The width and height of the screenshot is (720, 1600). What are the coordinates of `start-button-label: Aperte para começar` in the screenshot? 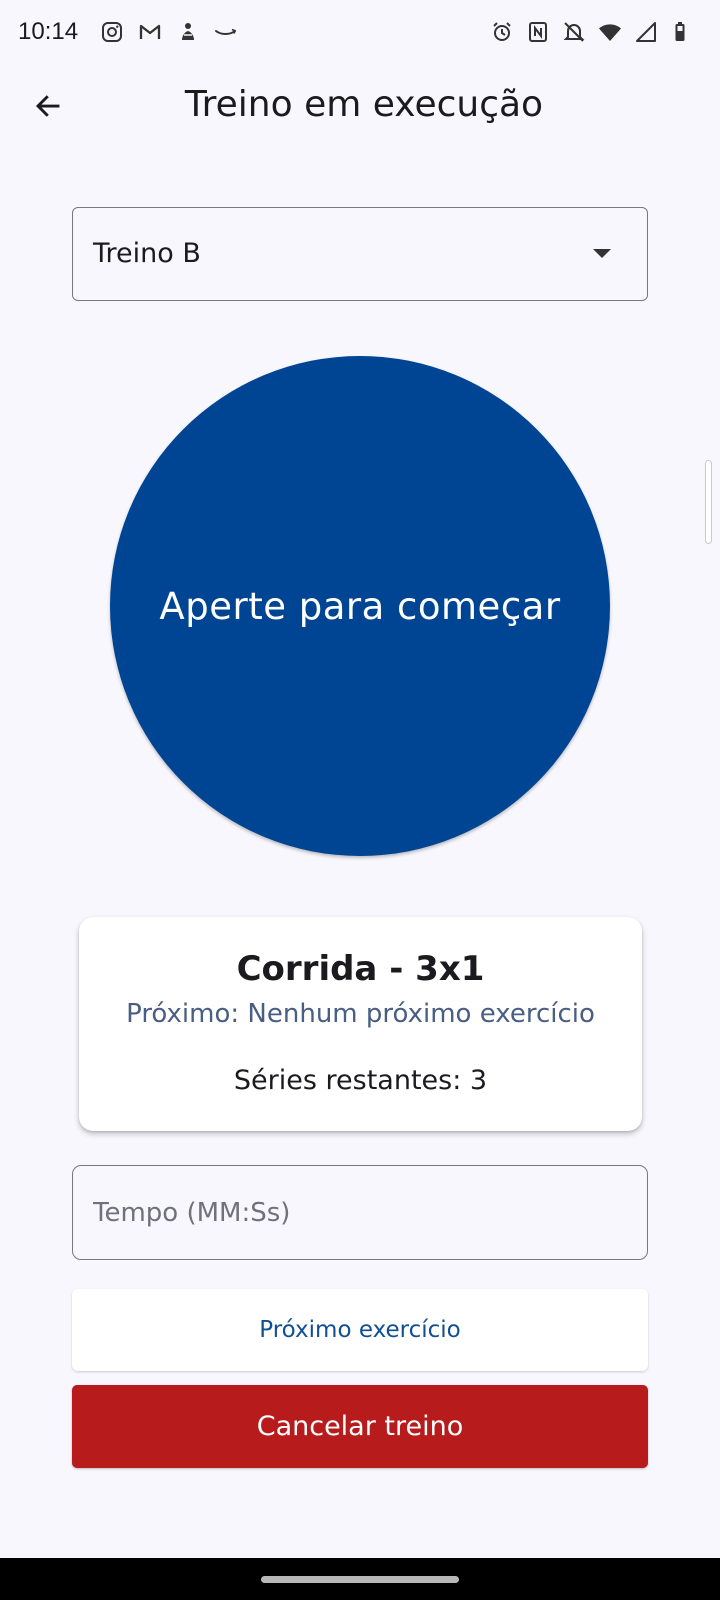 It's located at (360, 606).